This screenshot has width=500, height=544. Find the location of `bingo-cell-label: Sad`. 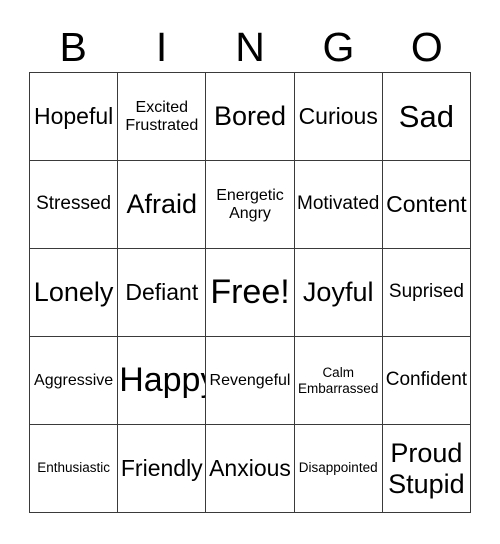

bingo-cell-label: Sad is located at coordinates (426, 116).